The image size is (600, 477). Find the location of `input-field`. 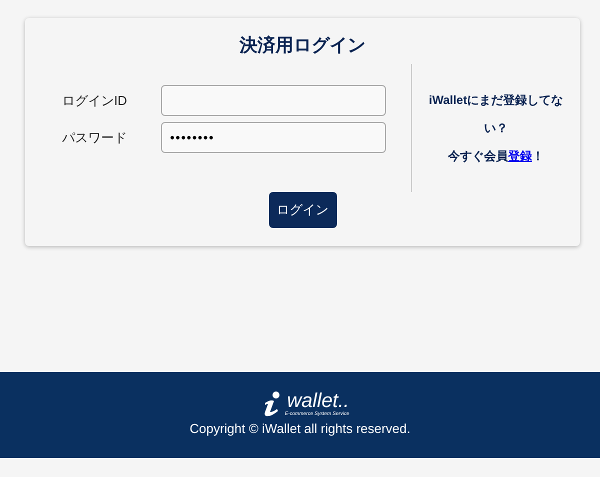

input-field is located at coordinates (273, 100).